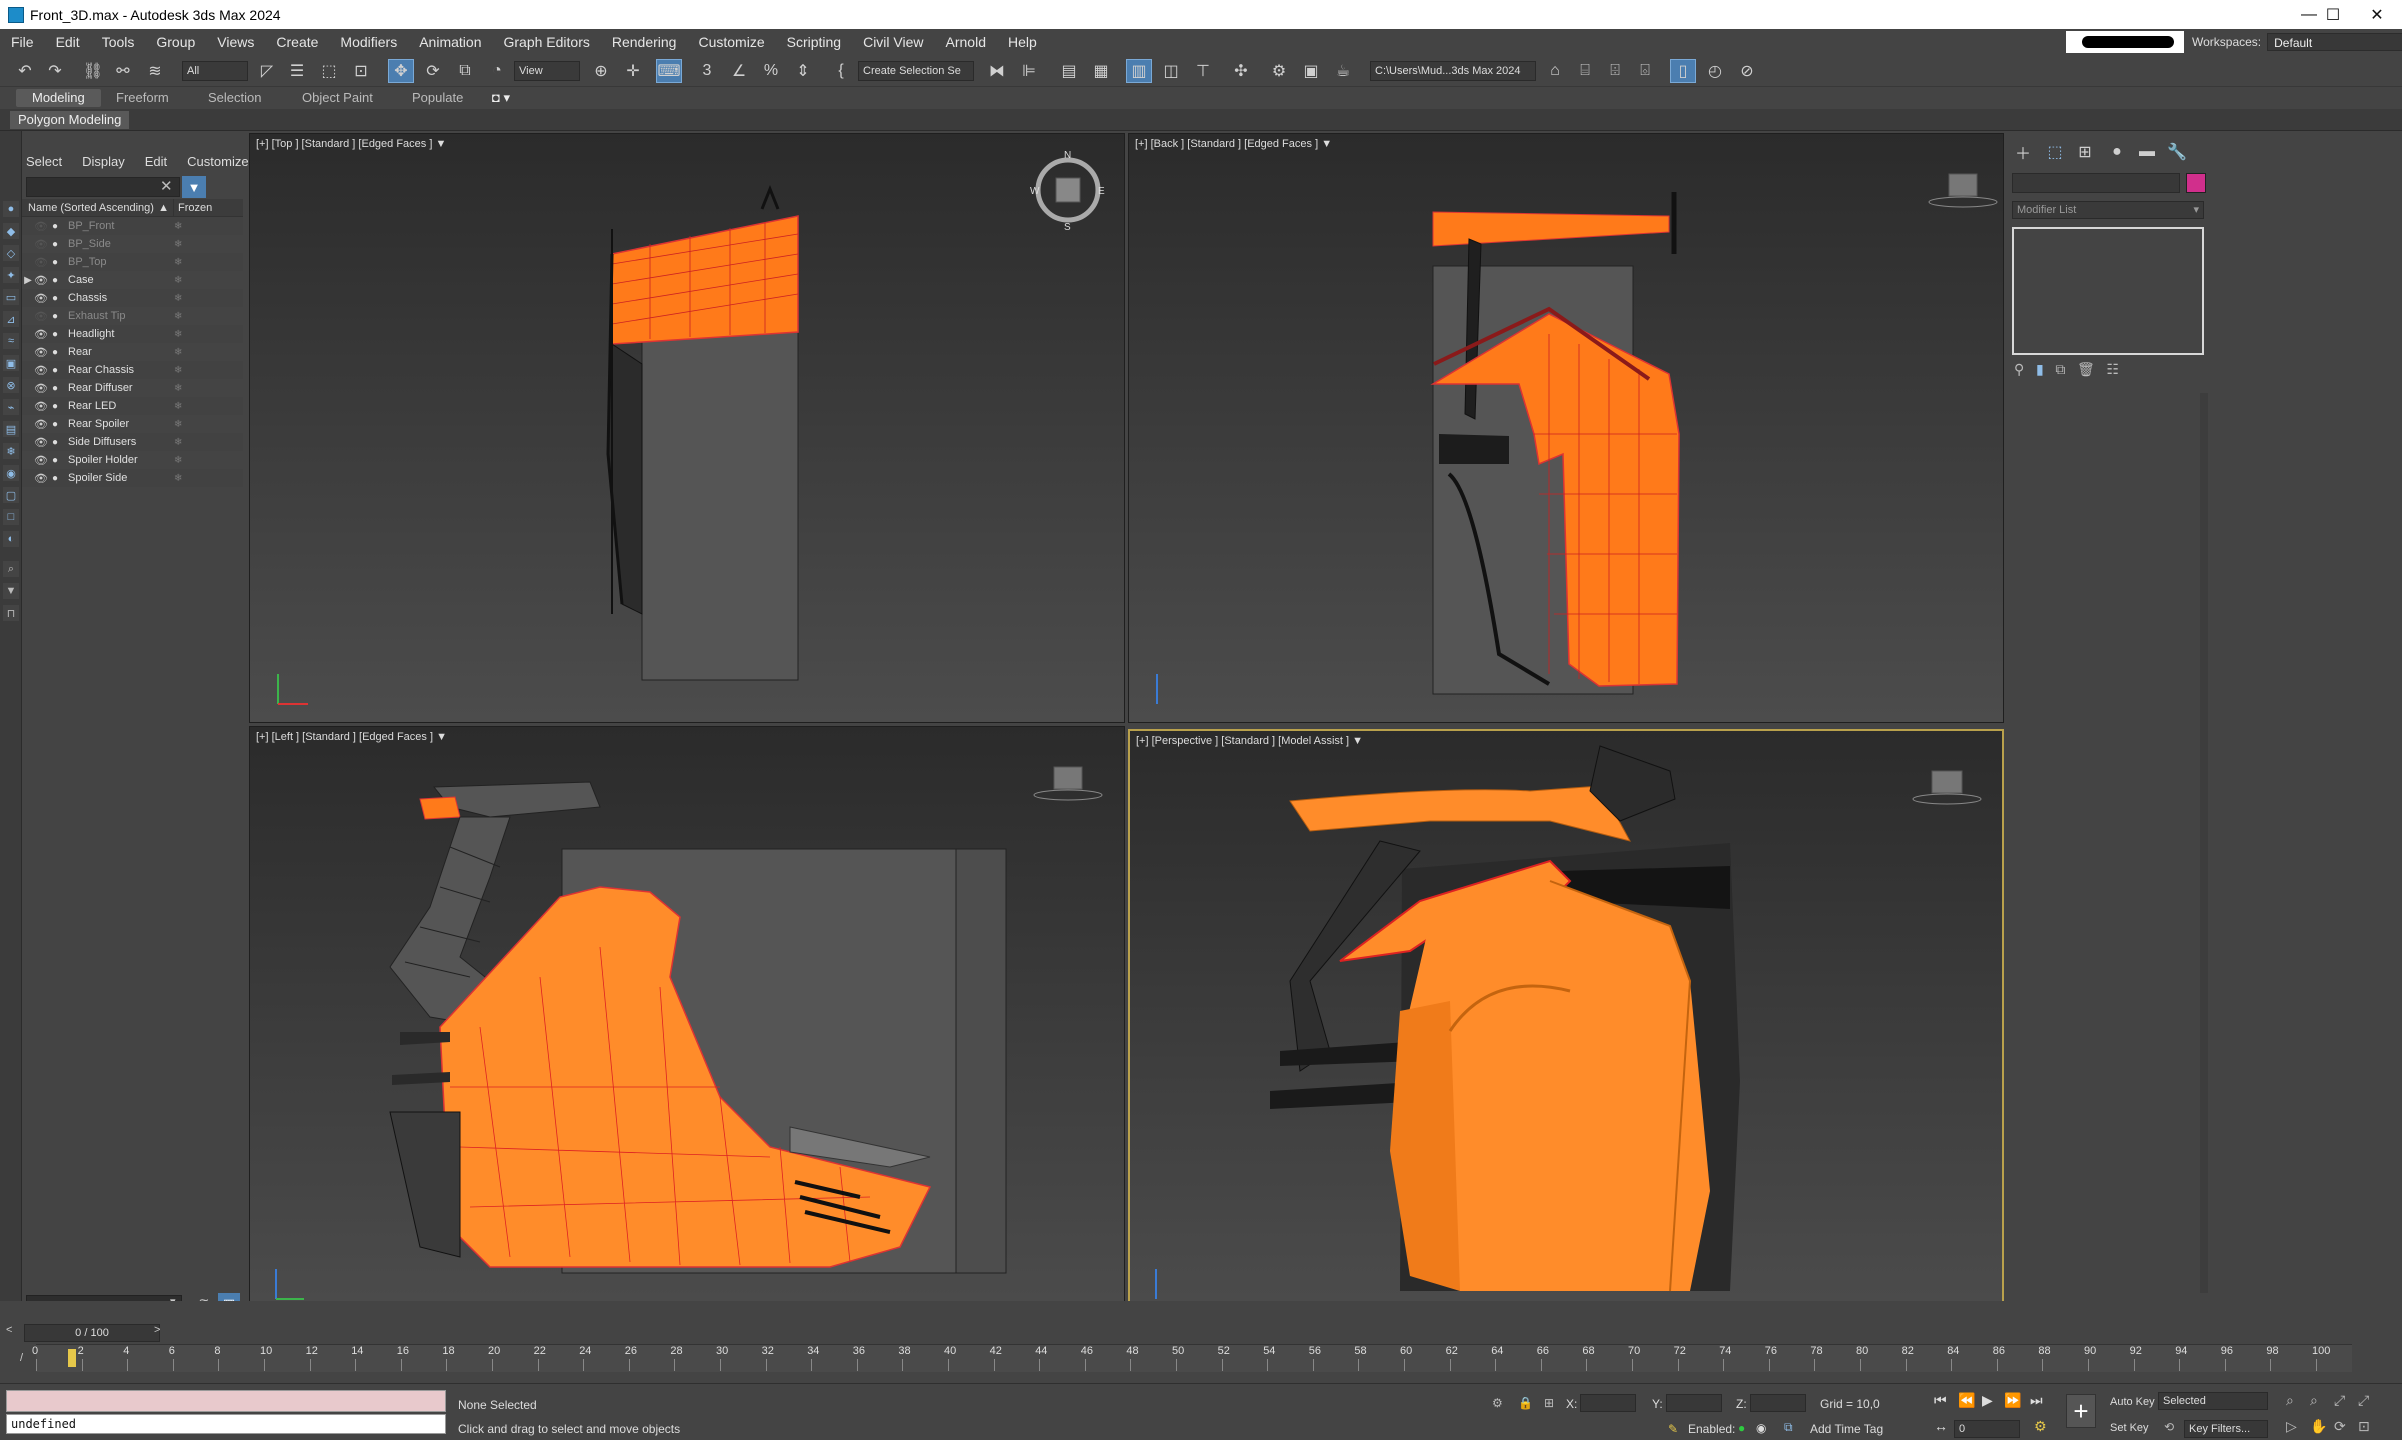 This screenshot has height=1440, width=2402. I want to click on display-cameras-icon: ▭, so click(11, 297).